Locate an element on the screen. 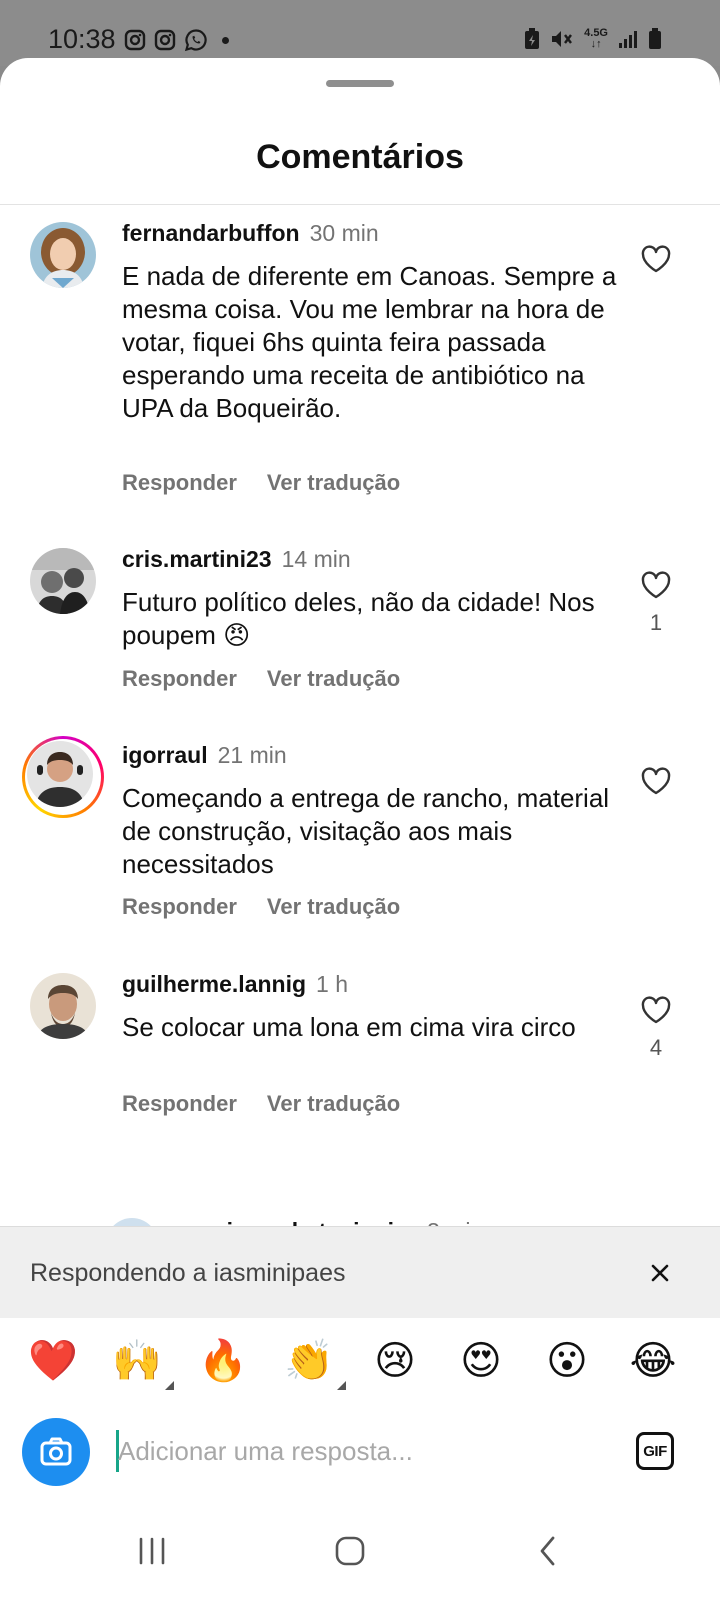 This screenshot has width=720, height=1600. camera-icon is located at coordinates (56, 1451).